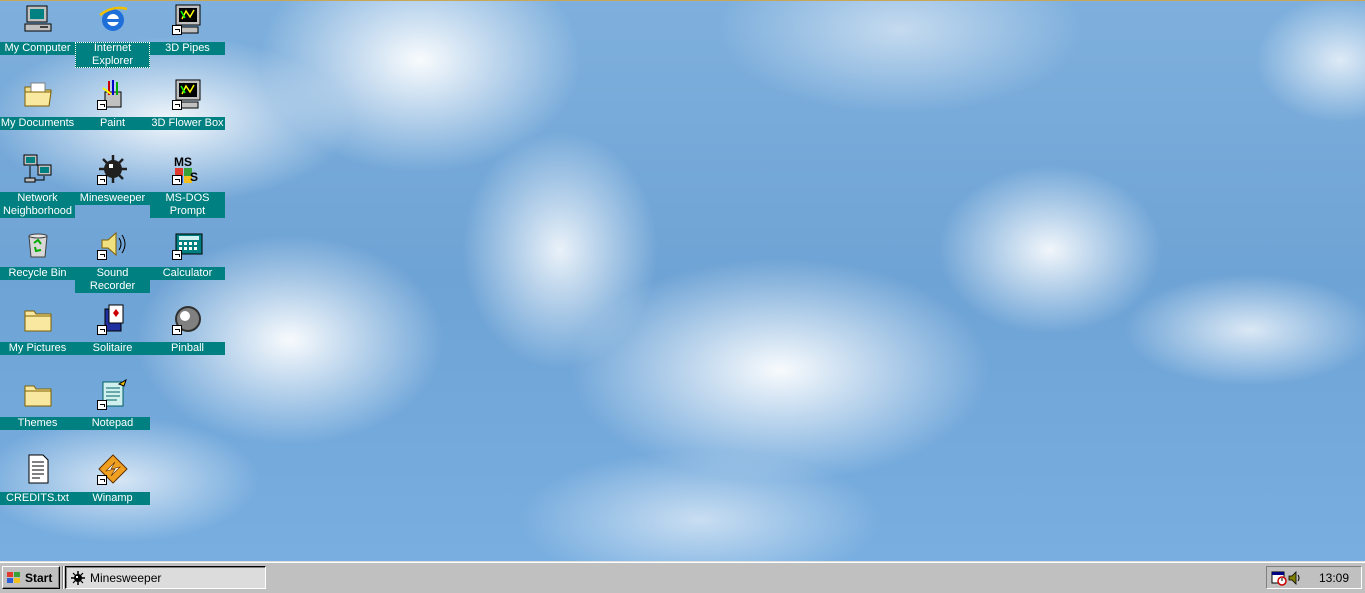 The width and height of the screenshot is (1365, 593). What do you see at coordinates (37, 39) in the screenshot?
I see `desktop-icon-my-computer: My Computer` at bounding box center [37, 39].